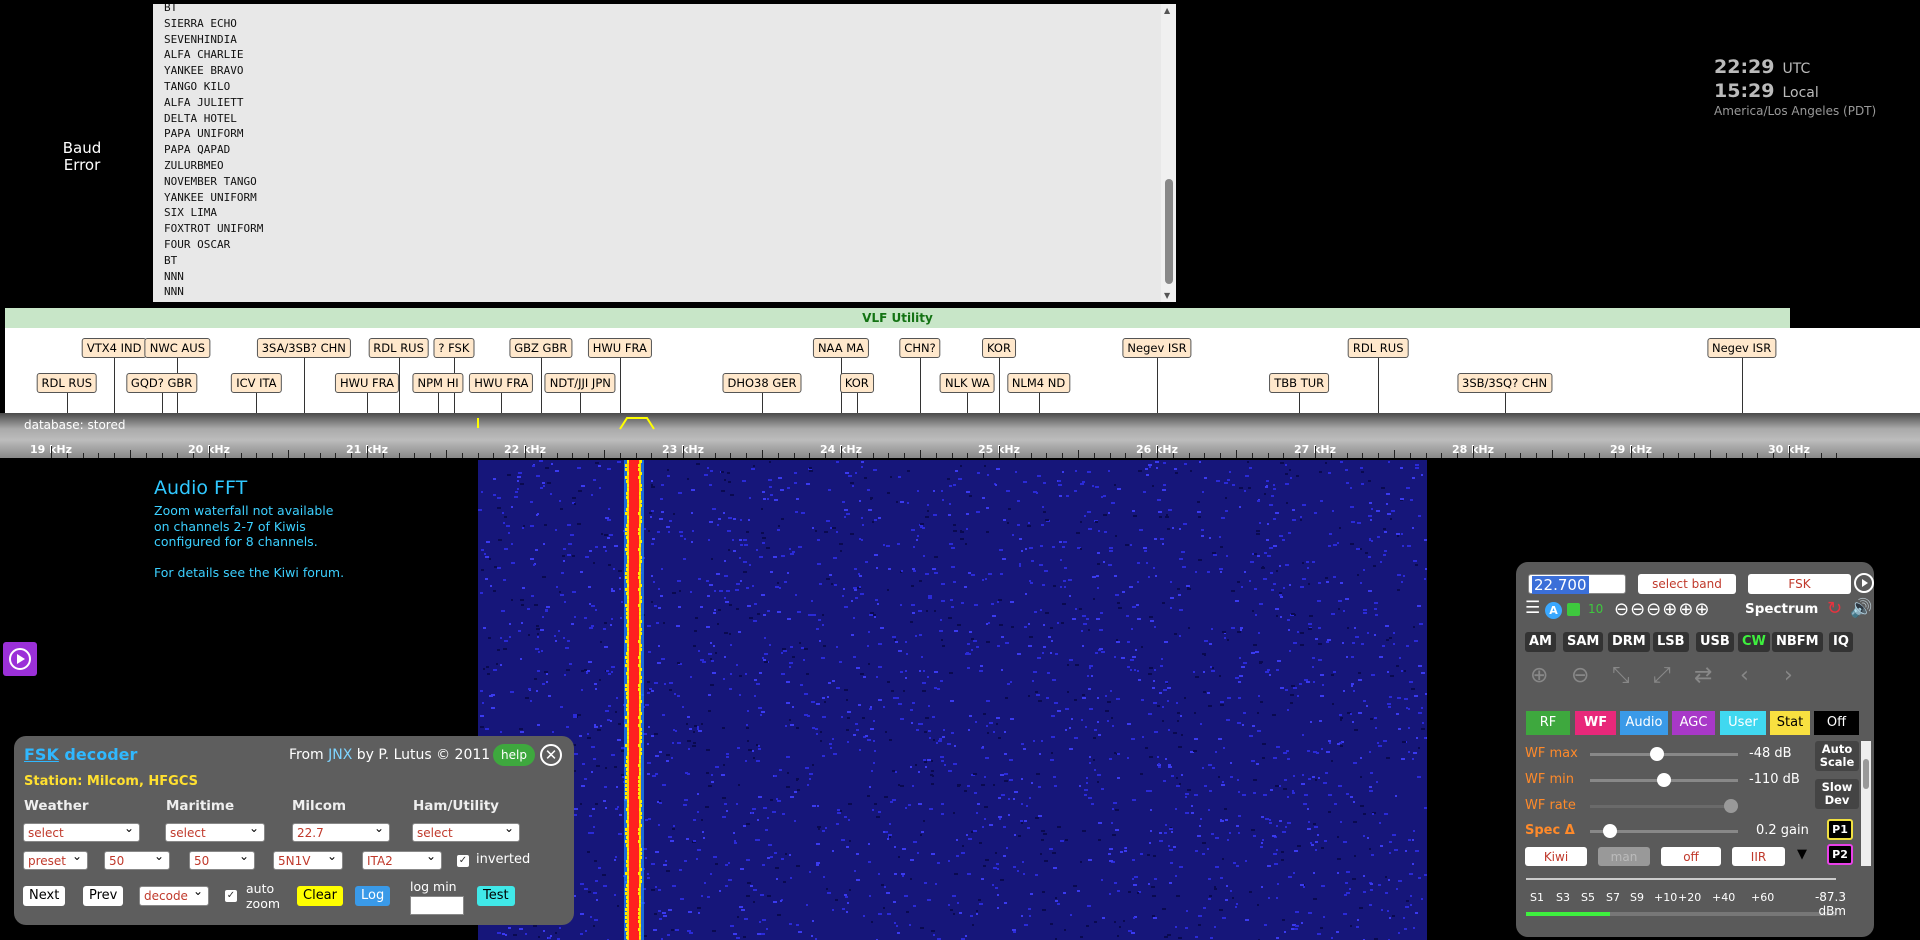 The image size is (1920, 940). I want to click on fsk-link: FSK, so click(41, 754).